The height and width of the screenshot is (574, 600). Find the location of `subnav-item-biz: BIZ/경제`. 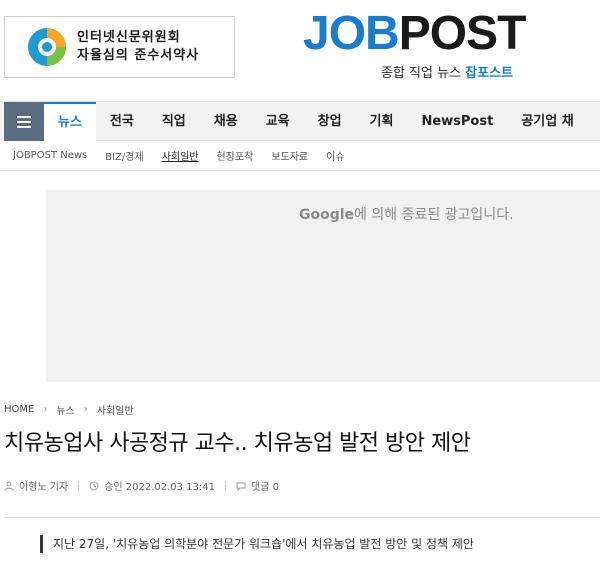

subnav-item-biz: BIZ/경제 is located at coordinates (124, 155).